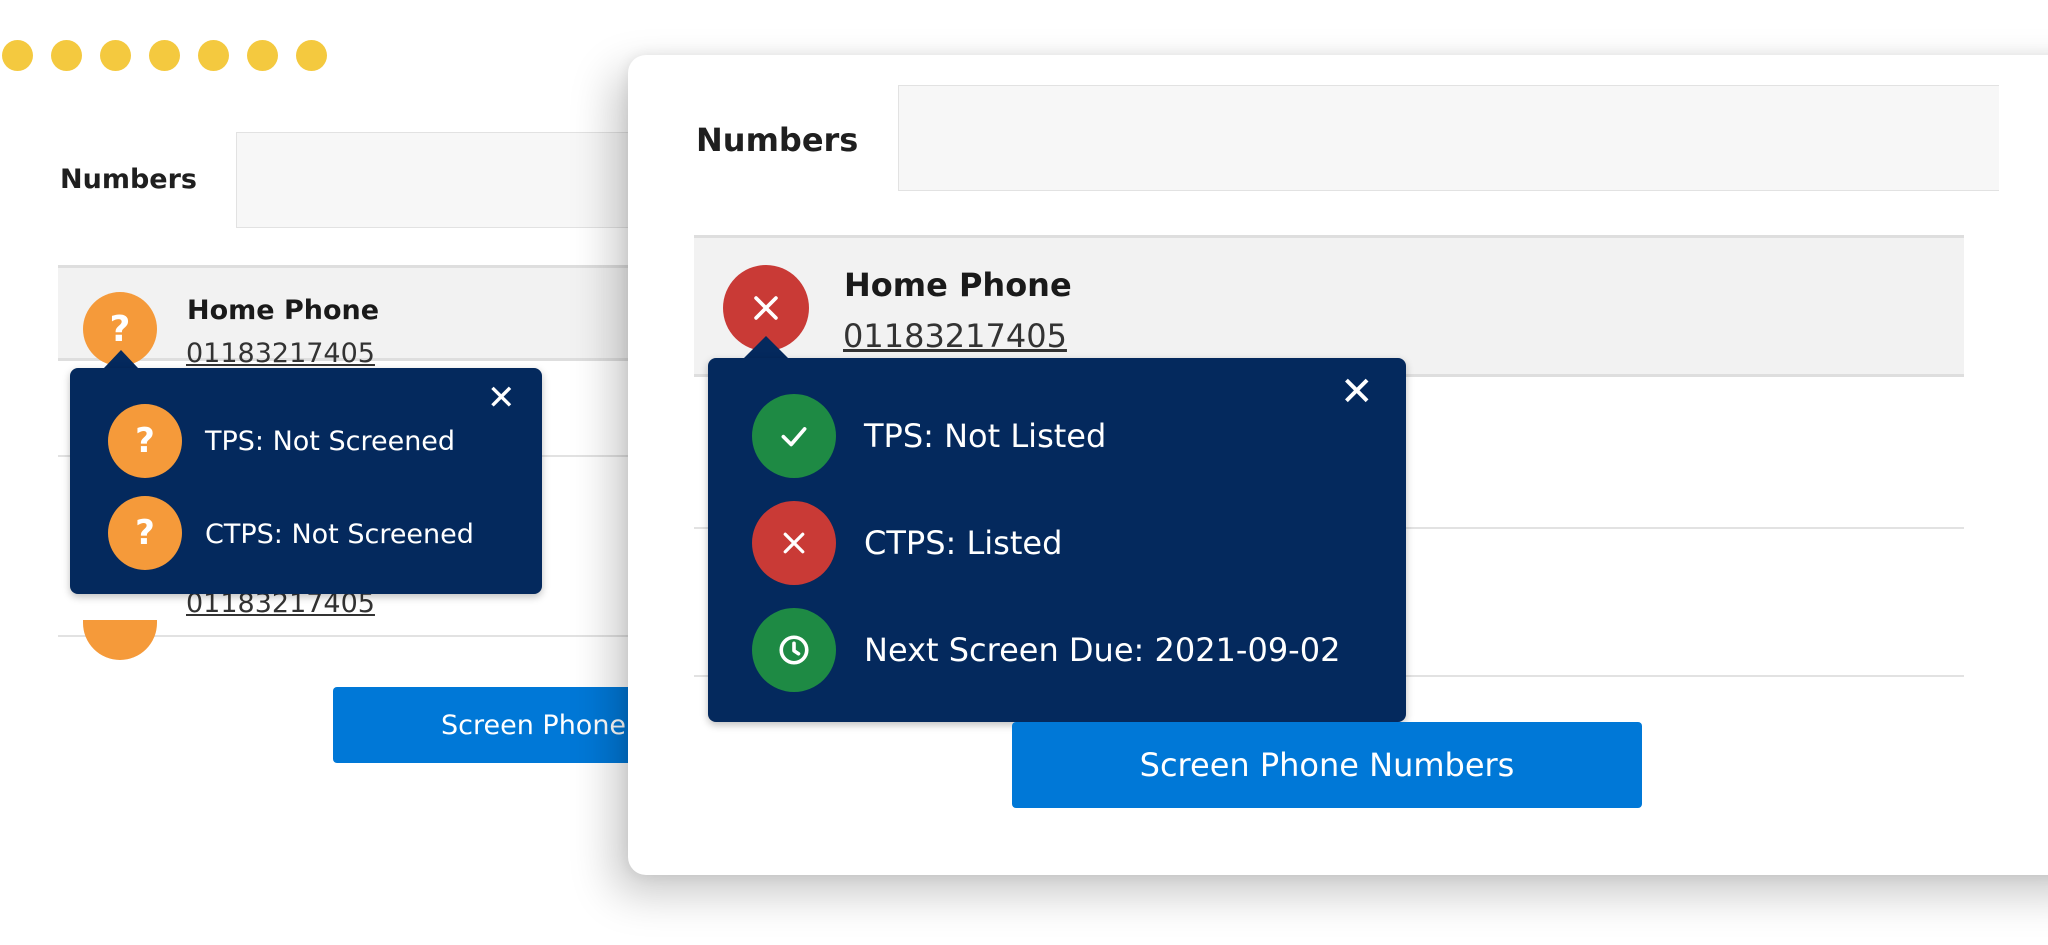 Image resolution: width=2048 pixels, height=945 pixels. Describe the element at coordinates (963, 543) in the screenshot. I see `ctps-status-text: CTPS: Listed` at that location.